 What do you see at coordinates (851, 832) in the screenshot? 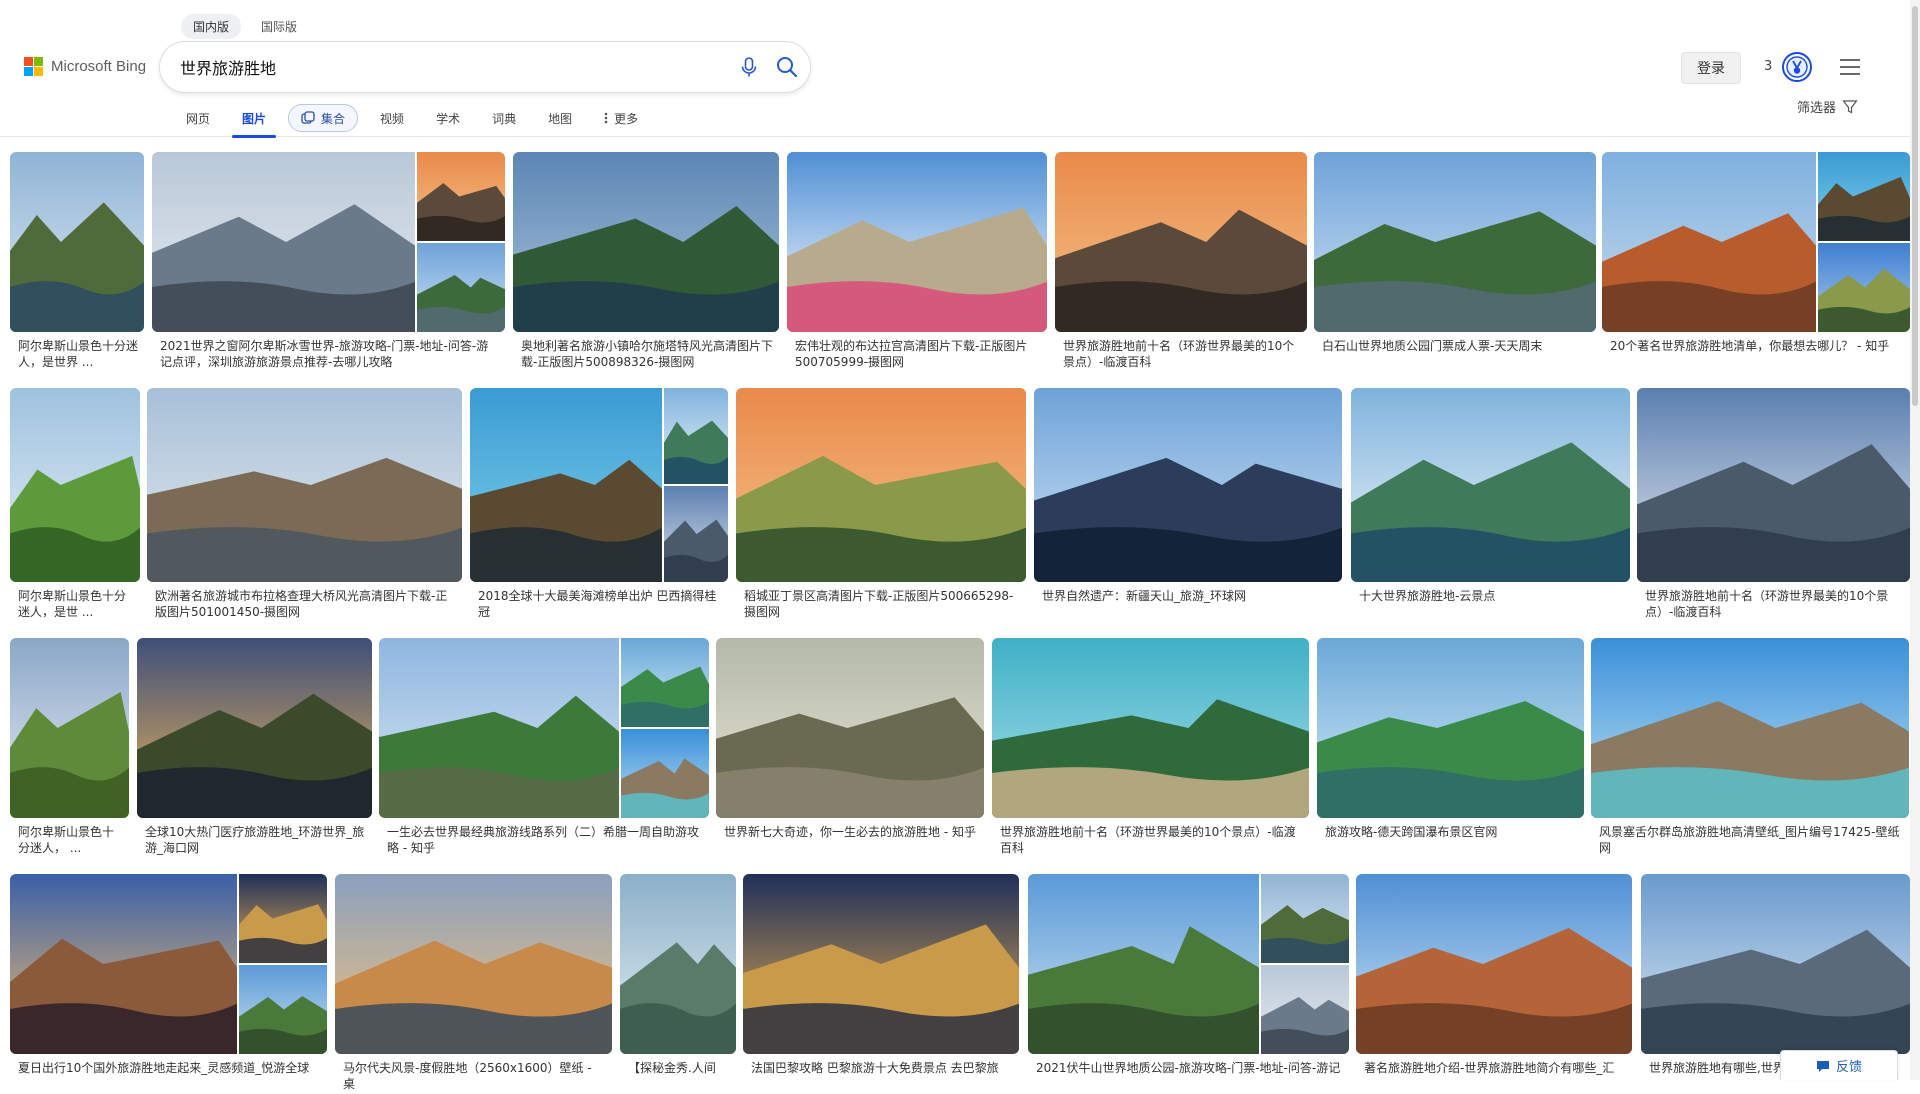
I see `result-caption: 世界新七大奇迹，你一生必去的旅游胜地 - 知乎` at bounding box center [851, 832].